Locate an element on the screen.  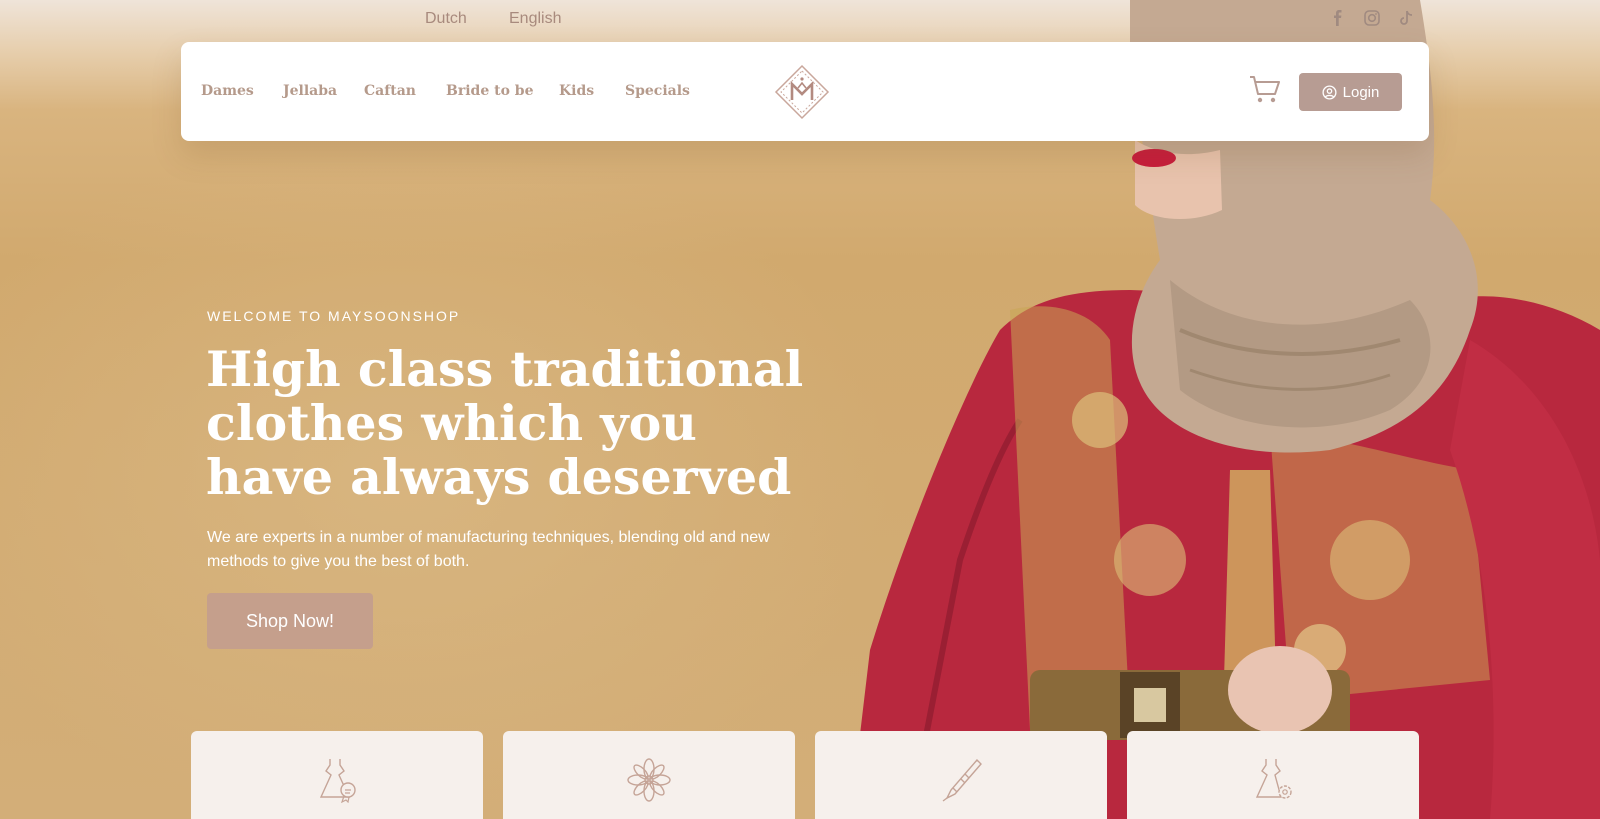
login-label: Login is located at coordinates (1361, 92).